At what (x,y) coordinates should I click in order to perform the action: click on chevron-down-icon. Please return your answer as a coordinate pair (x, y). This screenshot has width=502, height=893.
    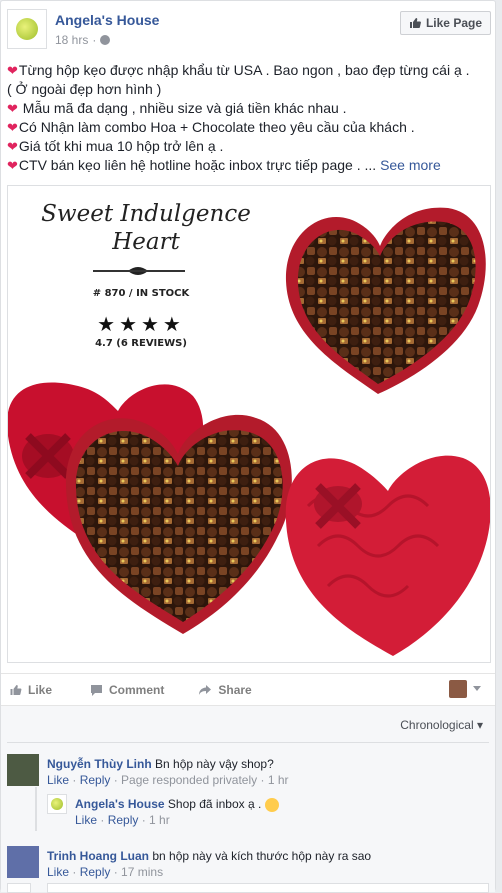
    Looking at the image, I should click on (477, 688).